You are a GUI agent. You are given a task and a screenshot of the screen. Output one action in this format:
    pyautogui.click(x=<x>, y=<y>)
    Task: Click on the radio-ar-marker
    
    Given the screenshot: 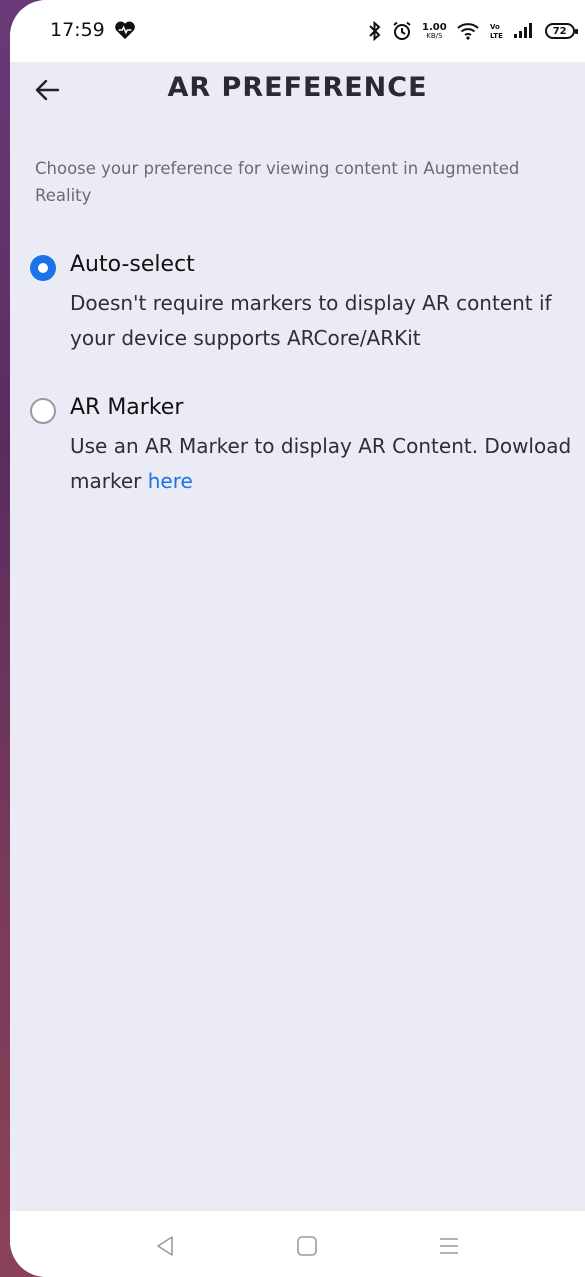 What is the action you would take?
    pyautogui.click(x=43, y=411)
    